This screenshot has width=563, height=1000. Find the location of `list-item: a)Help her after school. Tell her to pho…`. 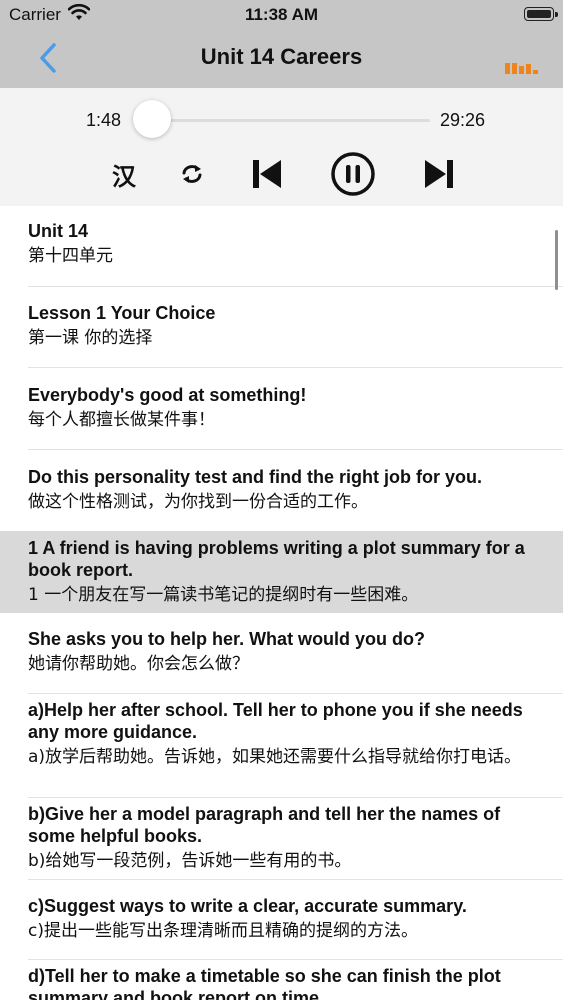

list-item: a)Help her after school. Tell her to pho… is located at coordinates (281, 733).